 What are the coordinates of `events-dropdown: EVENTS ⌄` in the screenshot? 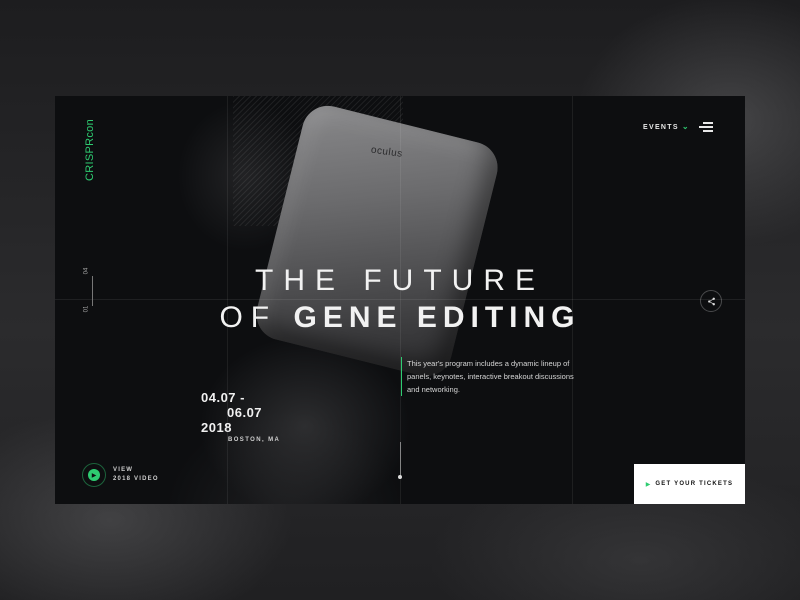 It's located at (666, 126).